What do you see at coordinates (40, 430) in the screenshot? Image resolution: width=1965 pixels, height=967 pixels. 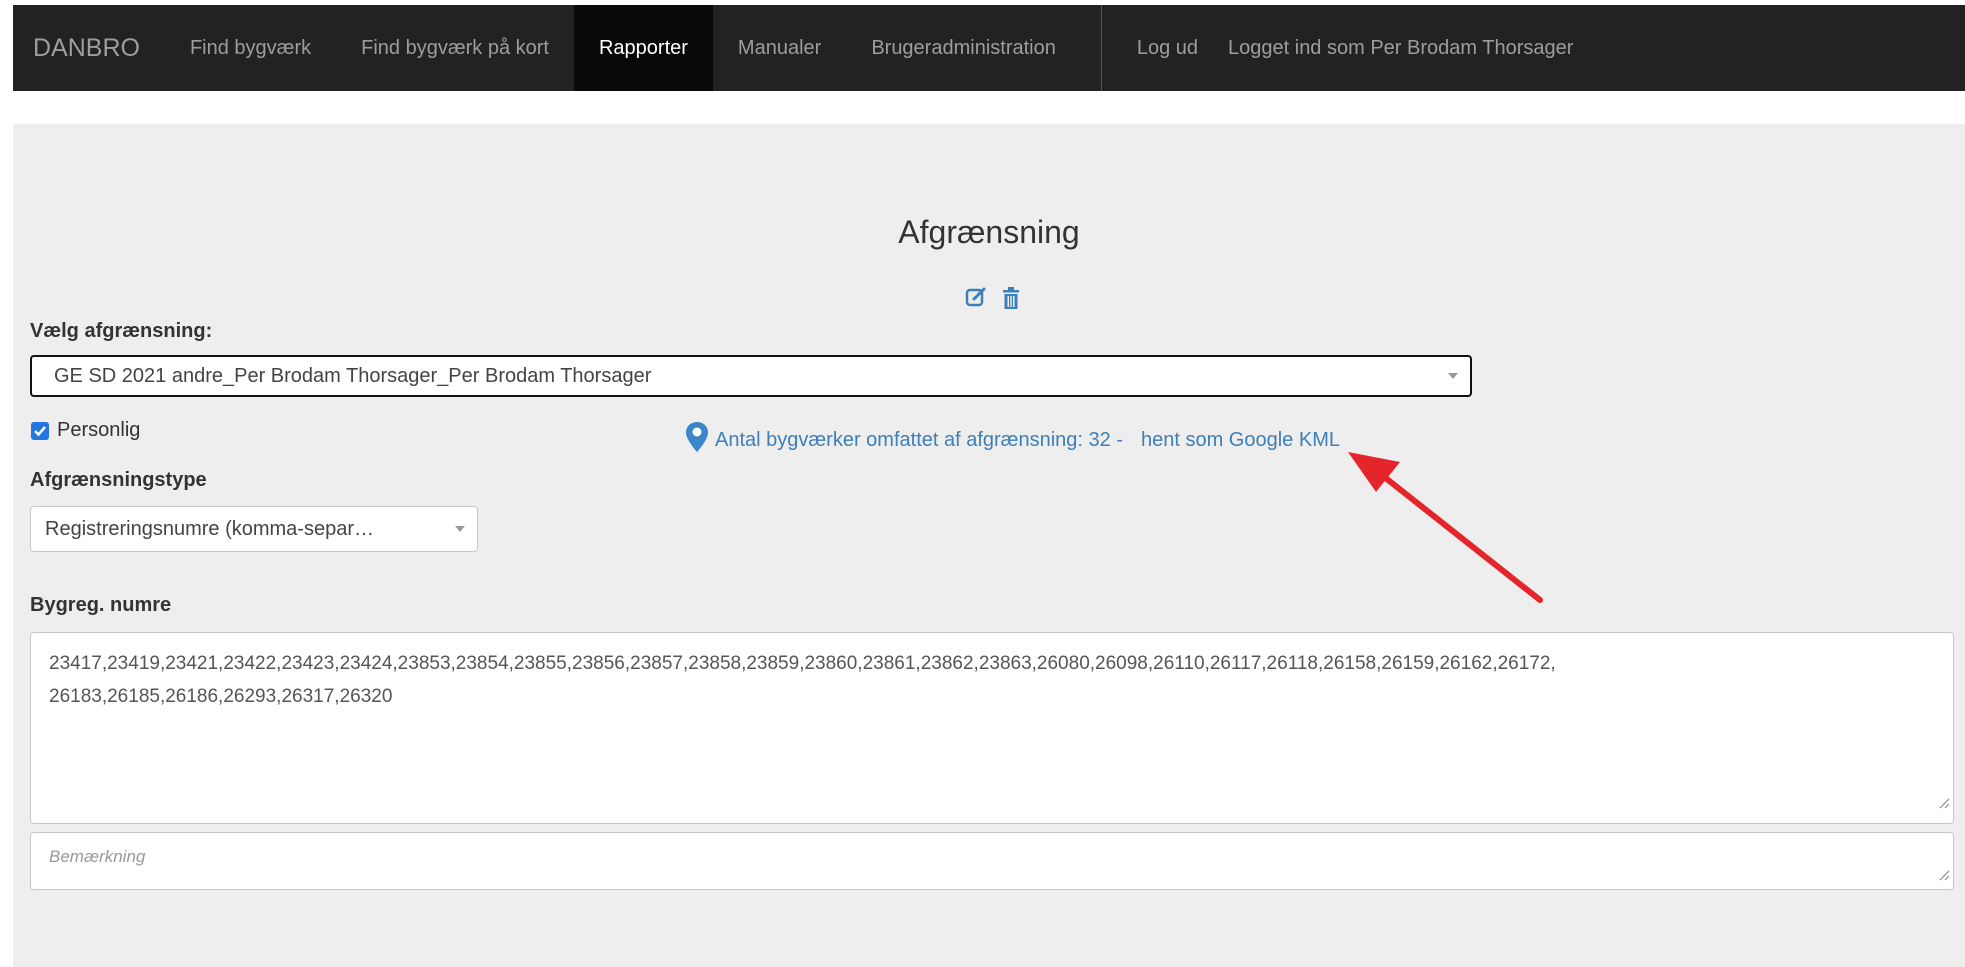 I see `personlig-checkbox` at bounding box center [40, 430].